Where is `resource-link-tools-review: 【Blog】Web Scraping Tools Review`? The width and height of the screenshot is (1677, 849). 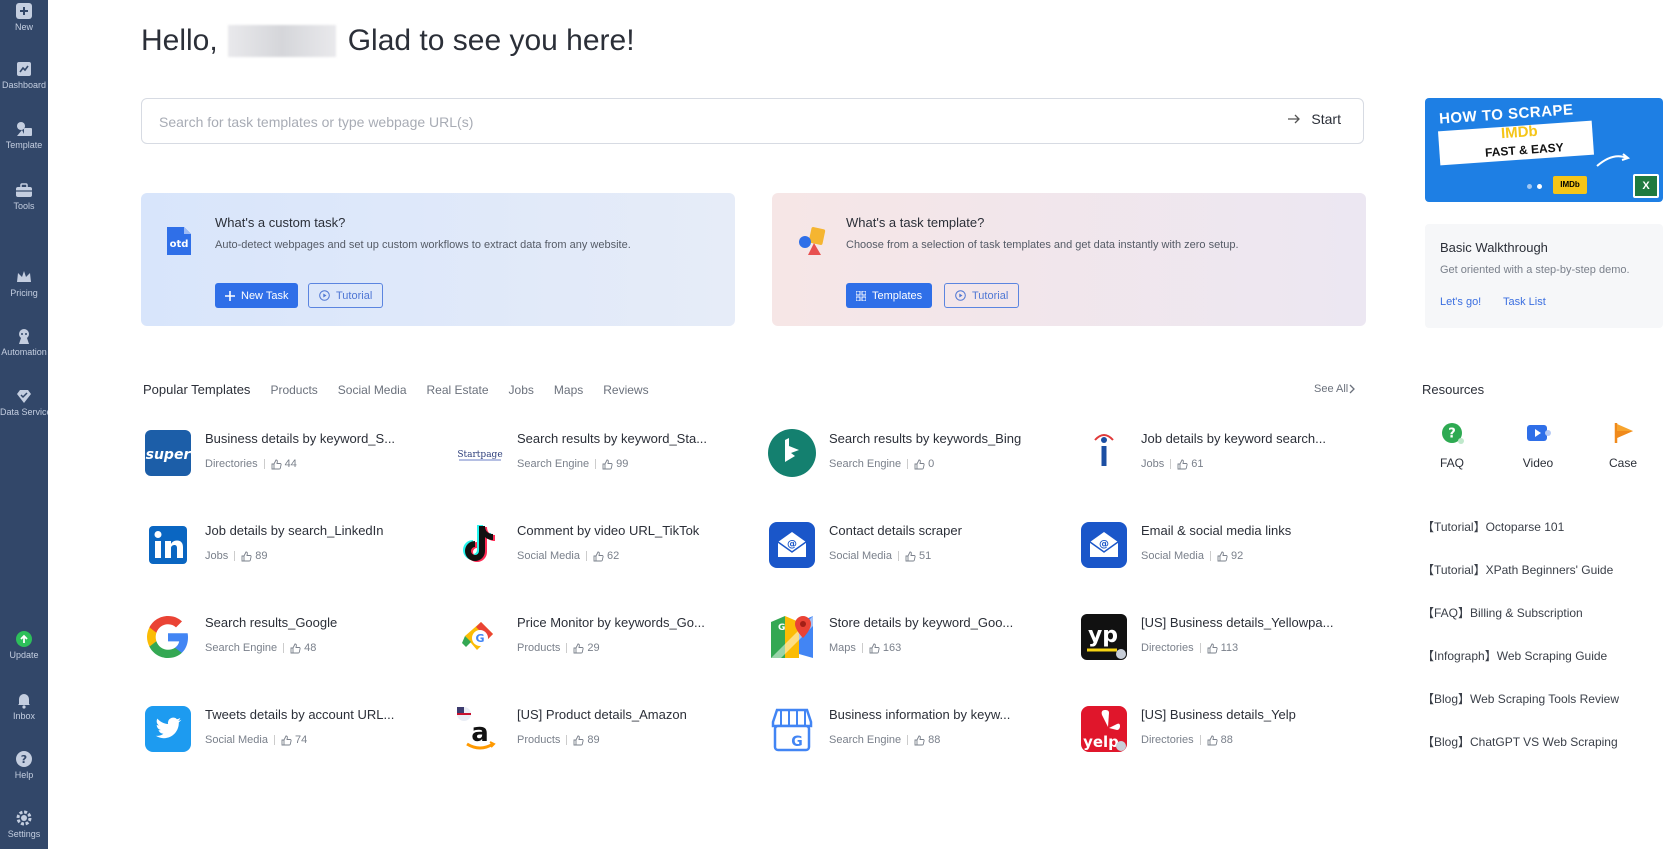
resource-link-tools-review: 【Blog】Web Scraping Tools Review is located at coordinates (1520, 698).